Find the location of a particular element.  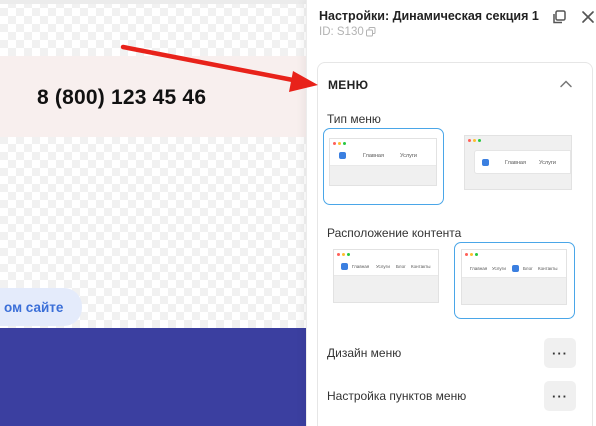

chevron-up-icon is located at coordinates (566, 84).